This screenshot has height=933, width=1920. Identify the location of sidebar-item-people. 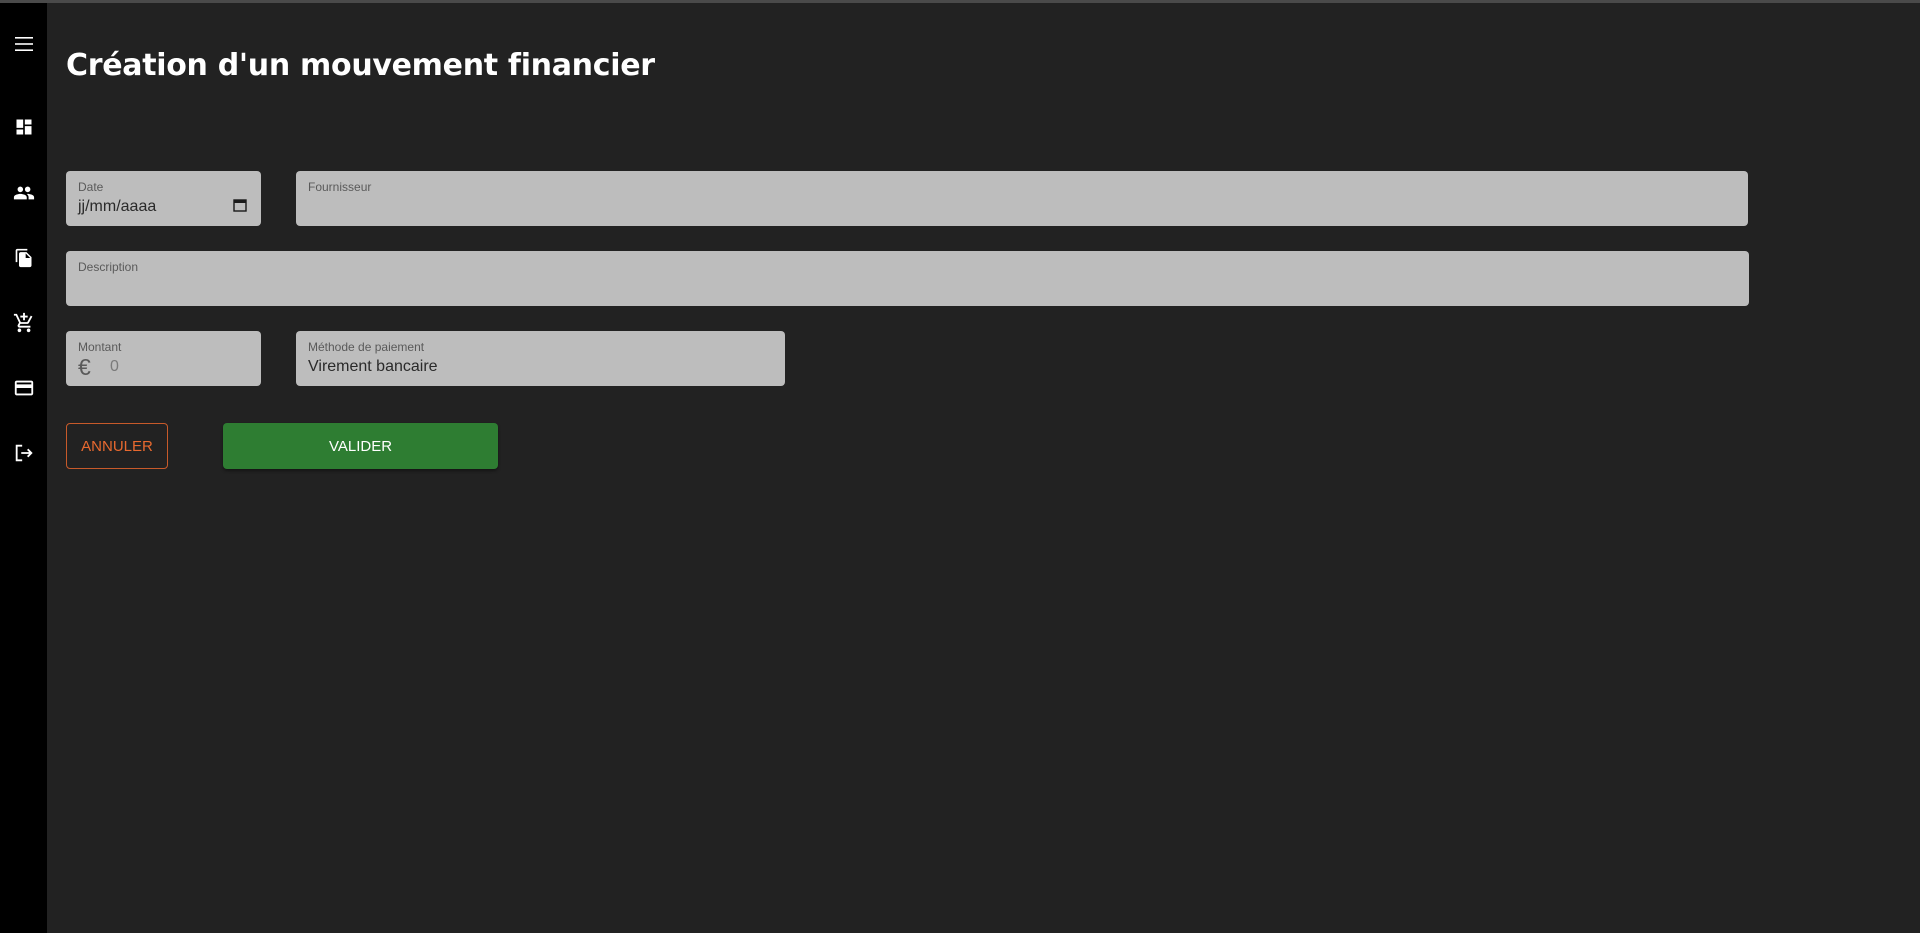
(23, 193).